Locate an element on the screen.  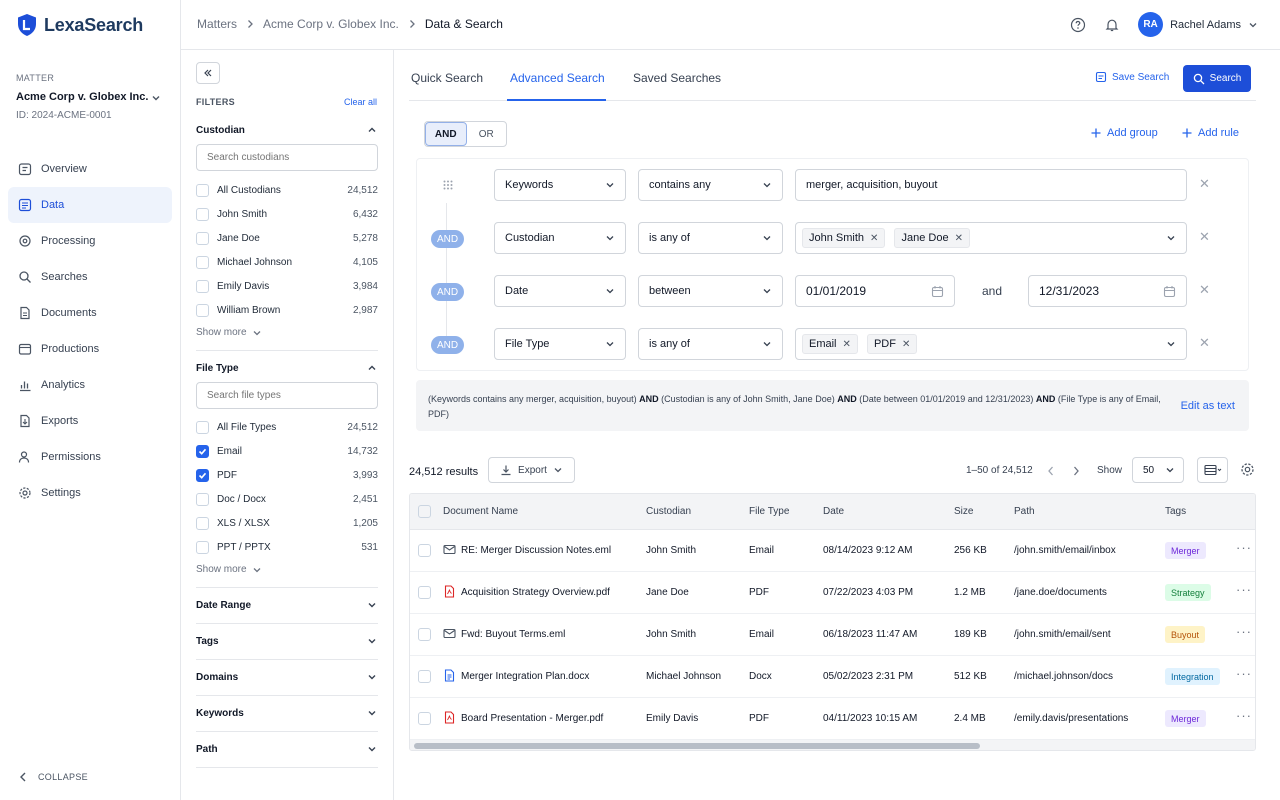
column-header-path: Path is located at coordinates (1024, 511).